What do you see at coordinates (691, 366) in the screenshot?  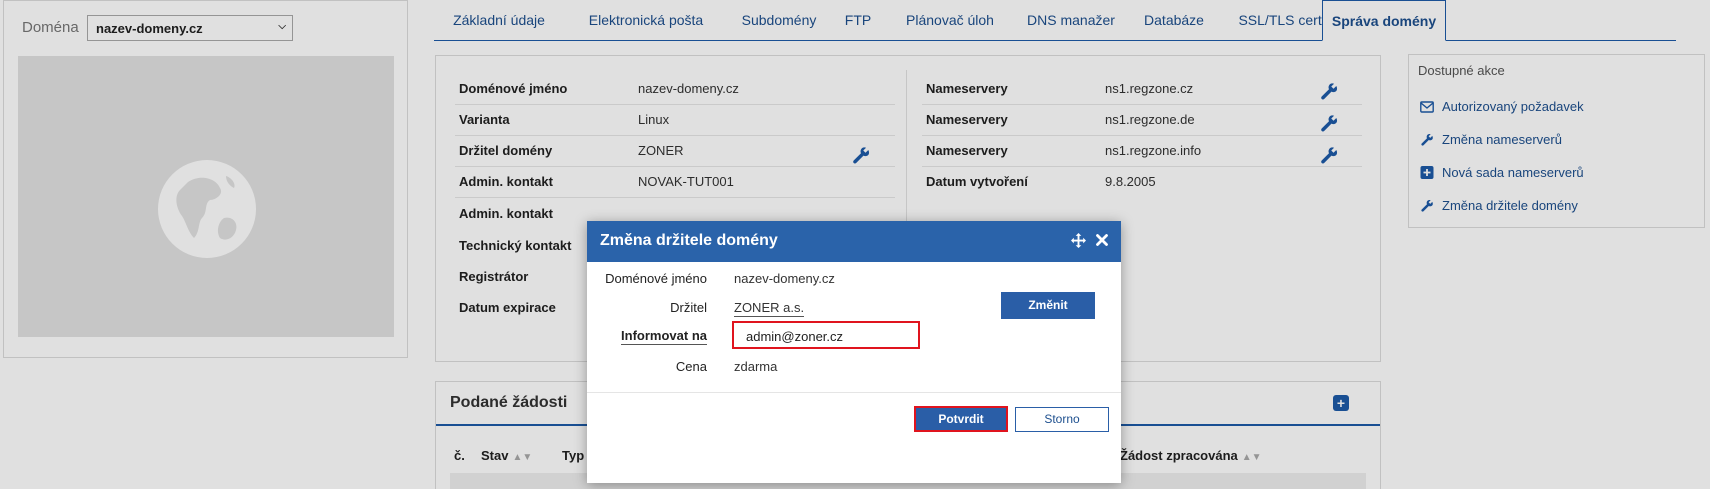 I see `price-label: Cena` at bounding box center [691, 366].